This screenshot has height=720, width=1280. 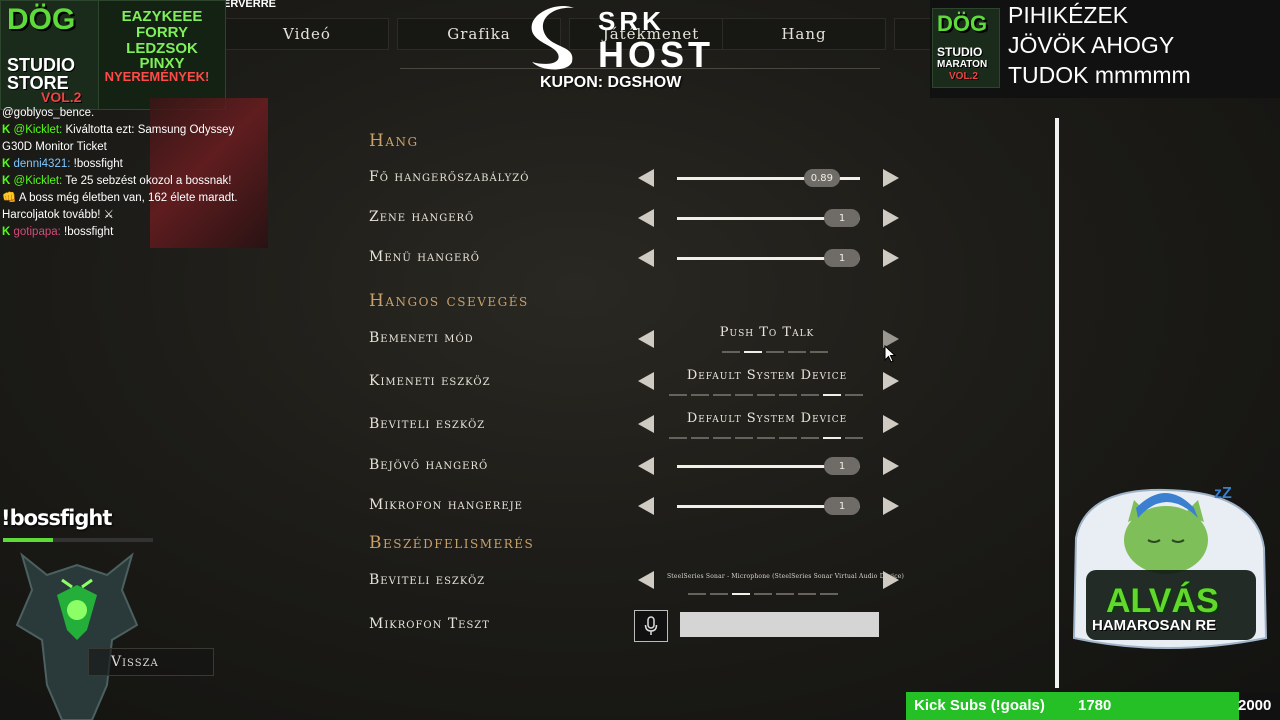 I want to click on music-volume-label: Zene hangerő, so click(x=422, y=217).